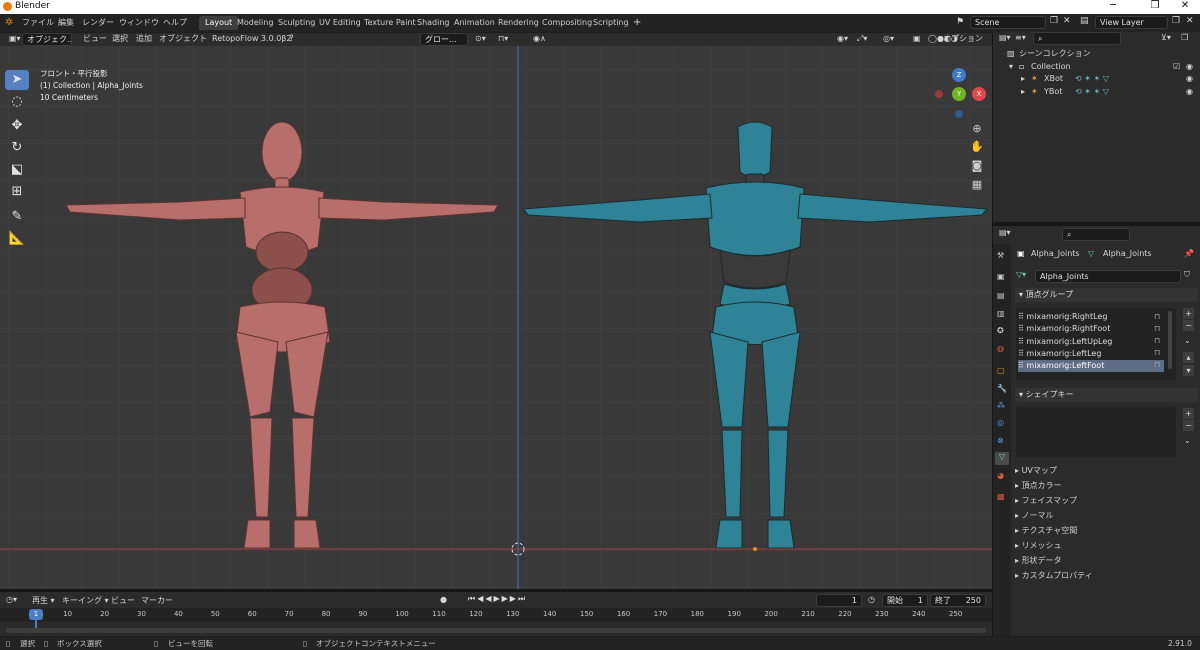 This screenshot has width=1200, height=650. What do you see at coordinates (959, 75) in the screenshot?
I see `gizmo-z-axis: Z` at bounding box center [959, 75].